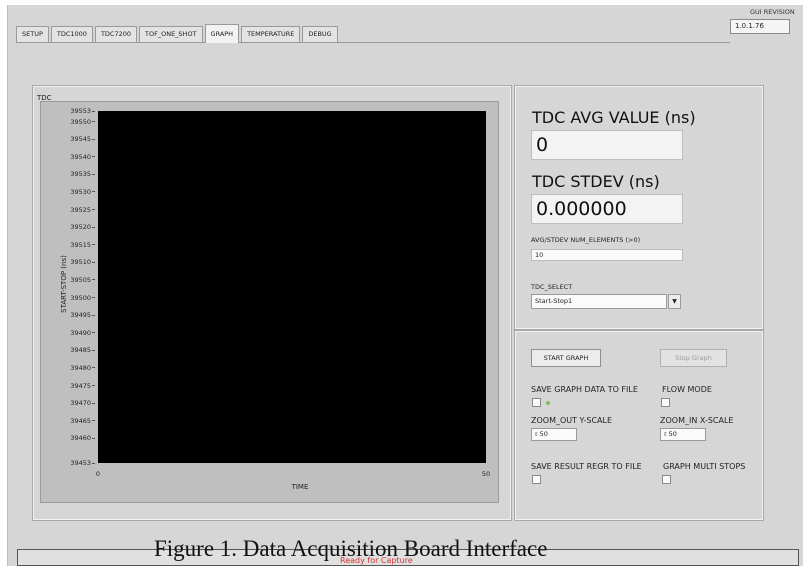  What do you see at coordinates (665, 402) in the screenshot?
I see `flow-mode-checkbox` at bounding box center [665, 402].